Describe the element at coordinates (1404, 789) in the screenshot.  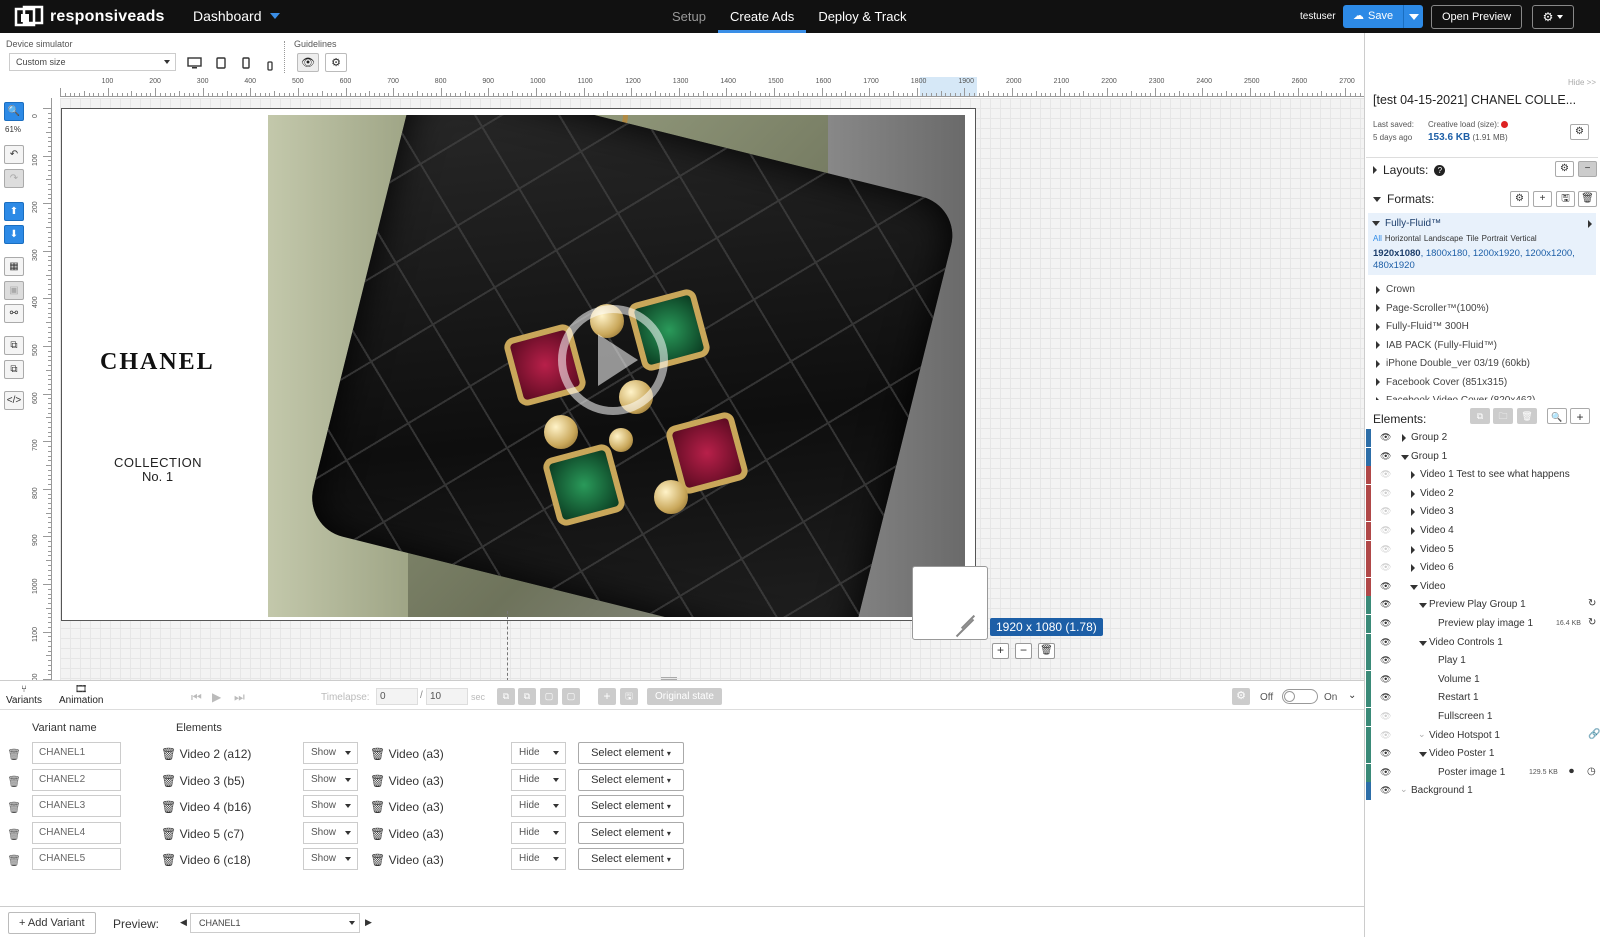
I see `caret-down-icon: ⌄` at that location.